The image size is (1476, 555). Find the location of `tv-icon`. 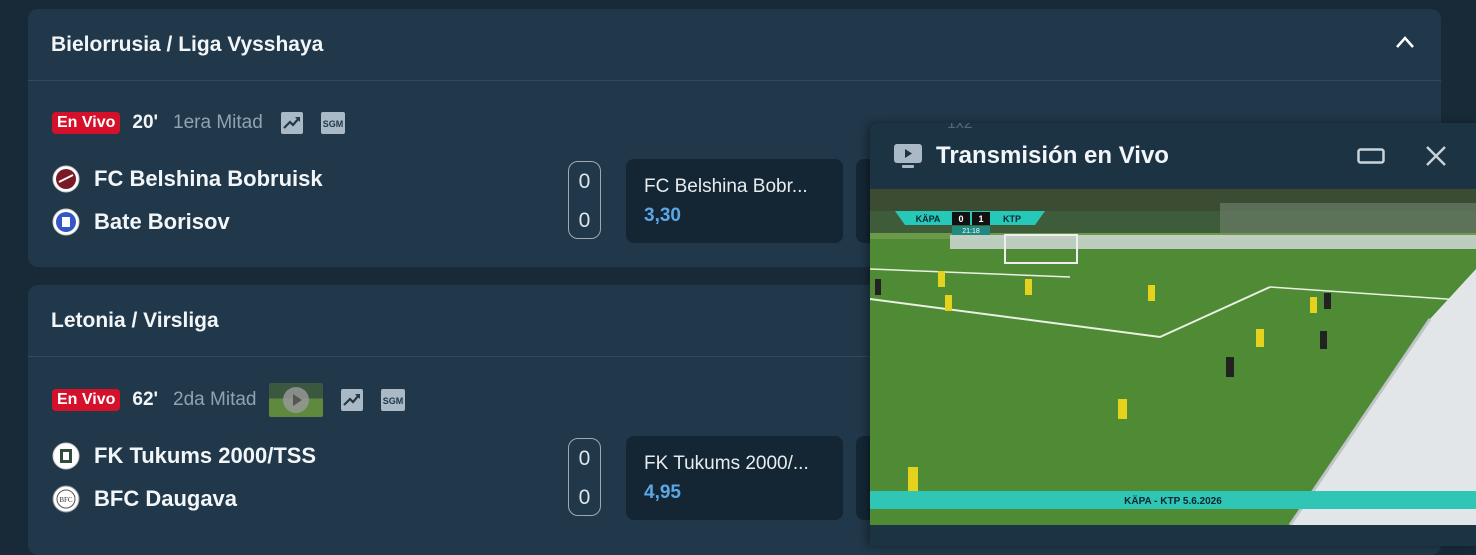

tv-icon is located at coordinates (908, 156).